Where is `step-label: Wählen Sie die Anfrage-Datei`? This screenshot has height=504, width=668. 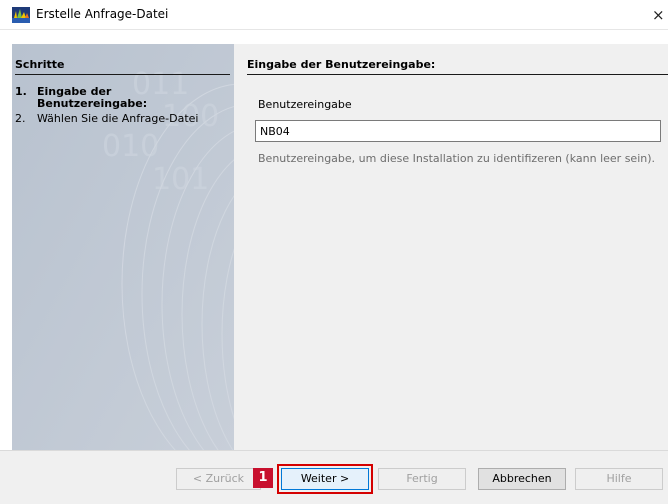
step-label: Wählen Sie die Anfrage-Datei is located at coordinates (118, 118).